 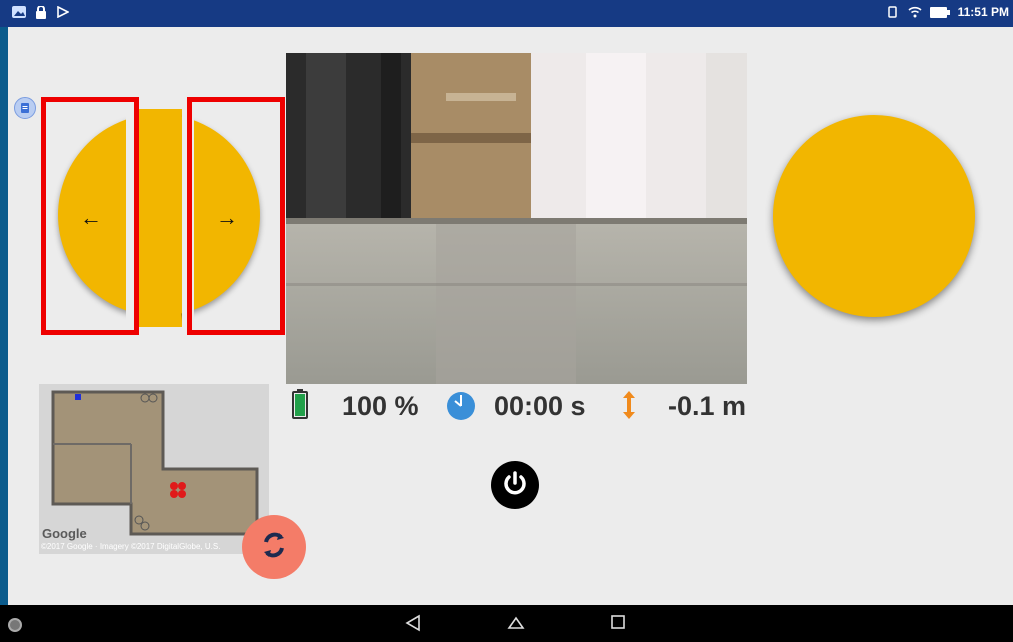 I want to click on refresh-button, so click(x=274, y=547).